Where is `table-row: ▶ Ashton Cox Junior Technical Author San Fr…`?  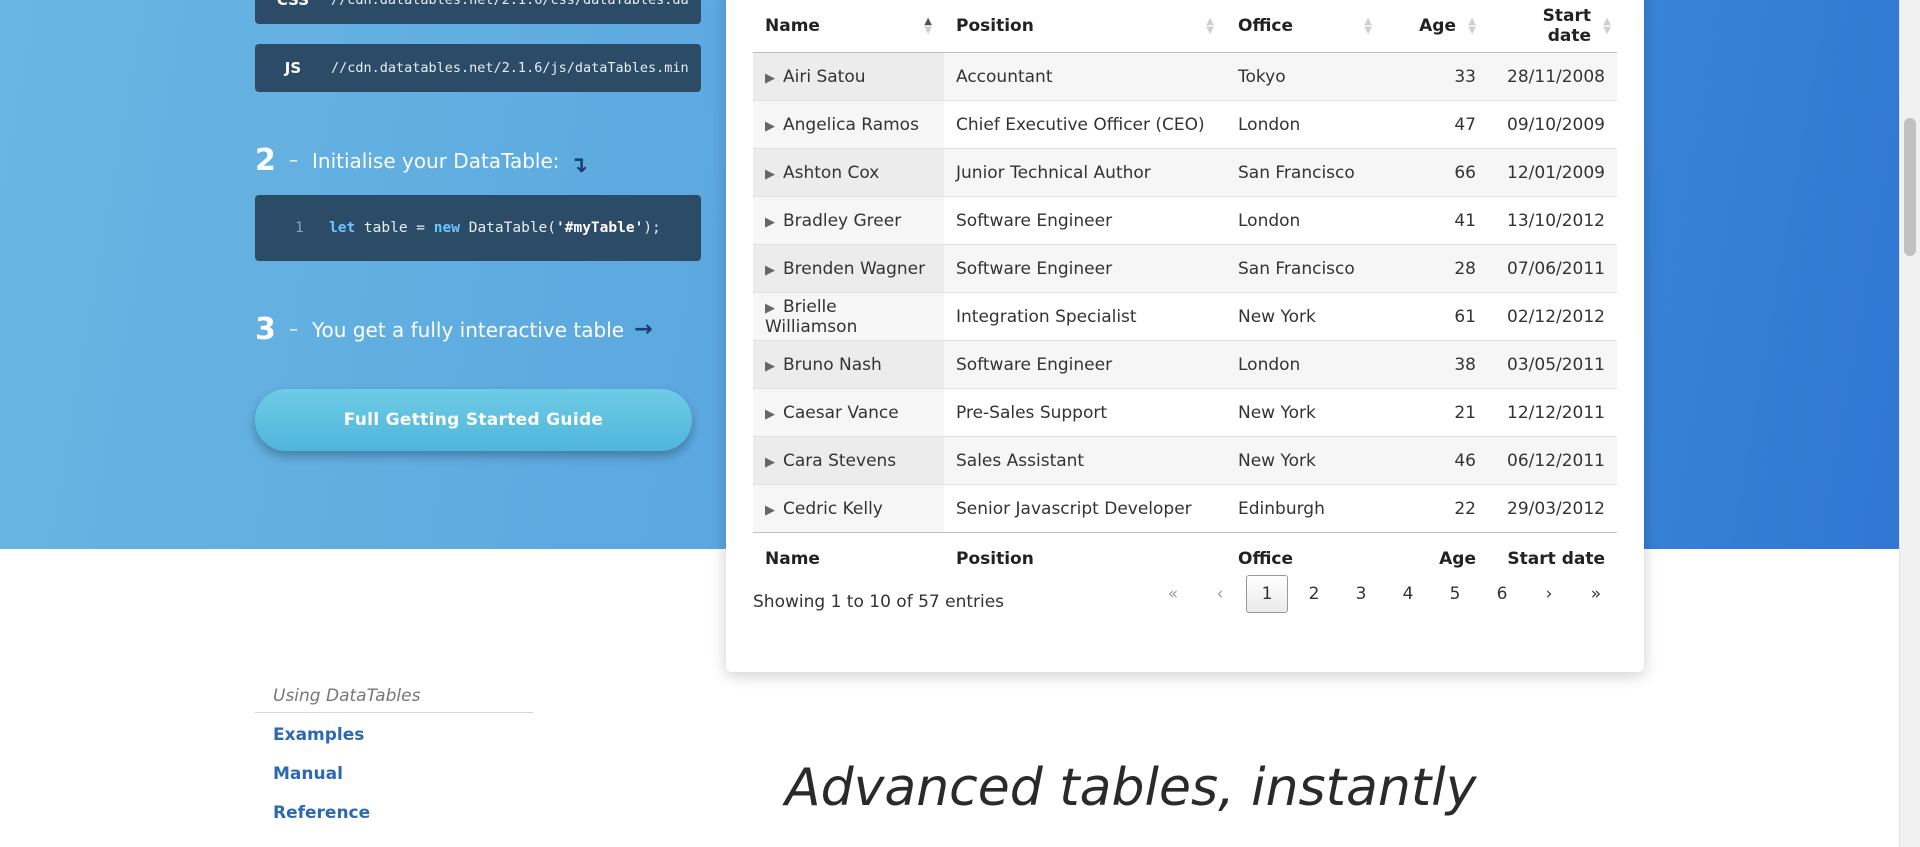 table-row: ▶ Ashton Cox Junior Technical Author San Fr… is located at coordinates (1185, 172).